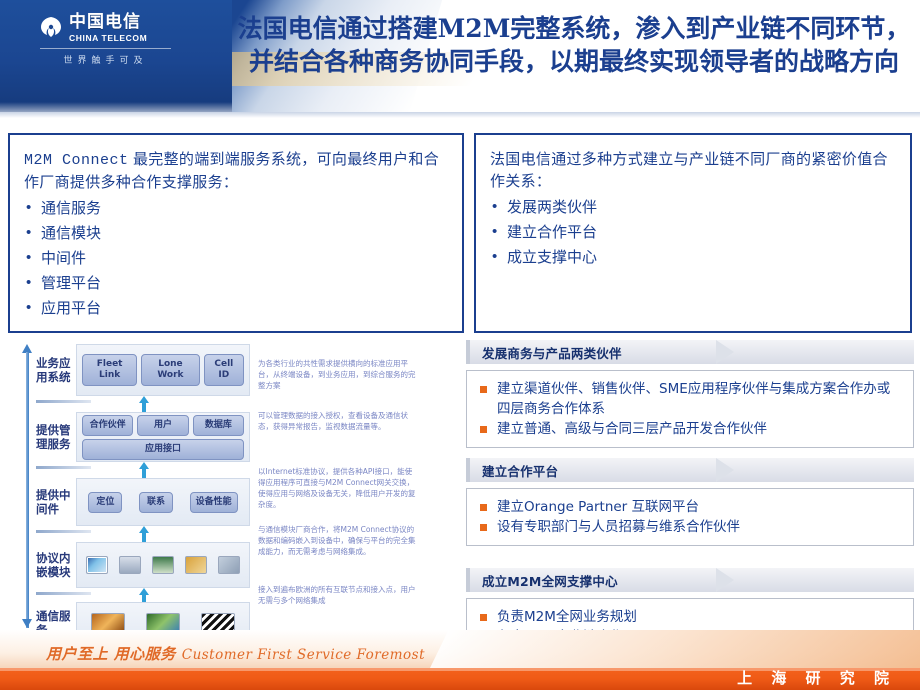  What do you see at coordinates (196, 565) in the screenshot?
I see `package-icon` at bounding box center [196, 565].